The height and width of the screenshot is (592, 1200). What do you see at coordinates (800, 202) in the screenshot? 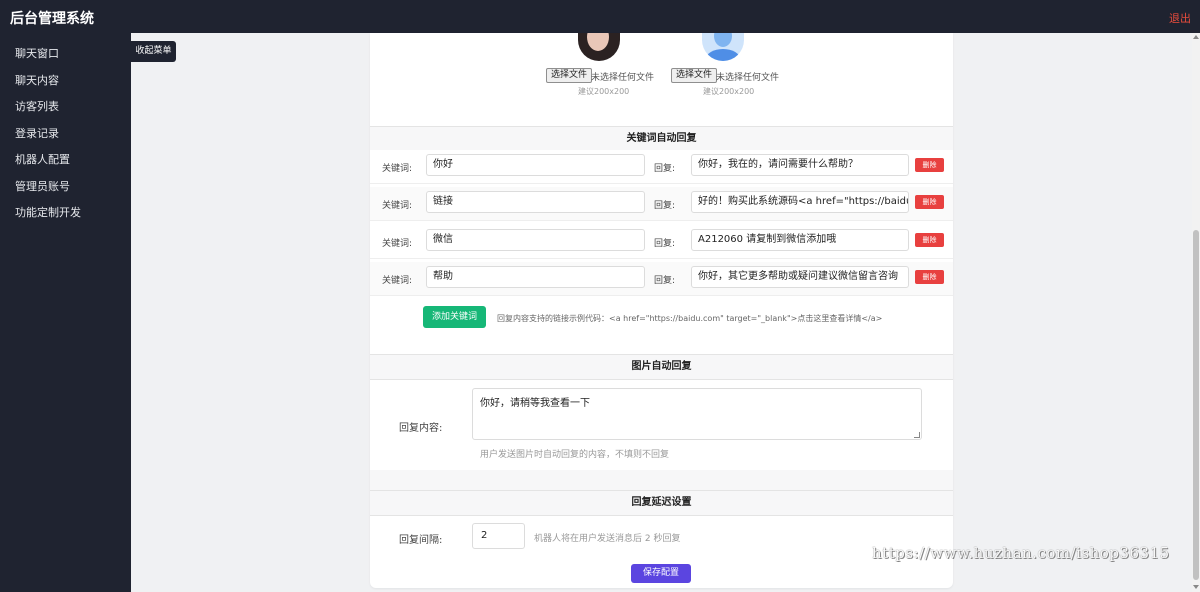
I see `reply-input: 好的！购买此系统源码<a href="https://baidu.com` at bounding box center [800, 202].